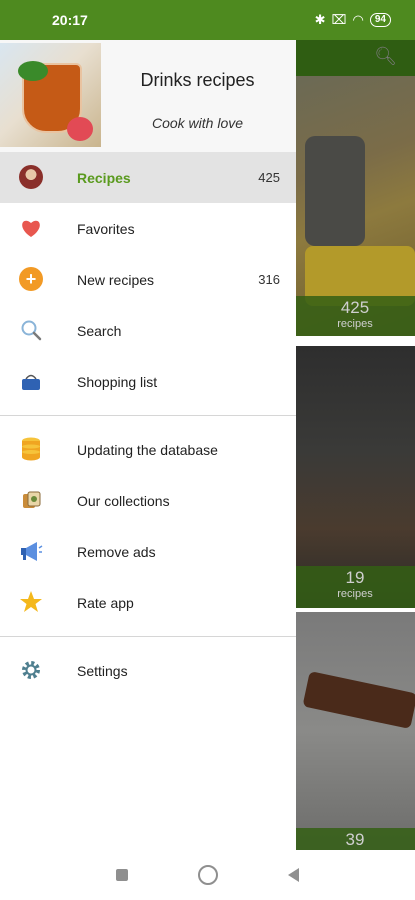  I want to click on plus-circle-icon: +, so click(31, 279).